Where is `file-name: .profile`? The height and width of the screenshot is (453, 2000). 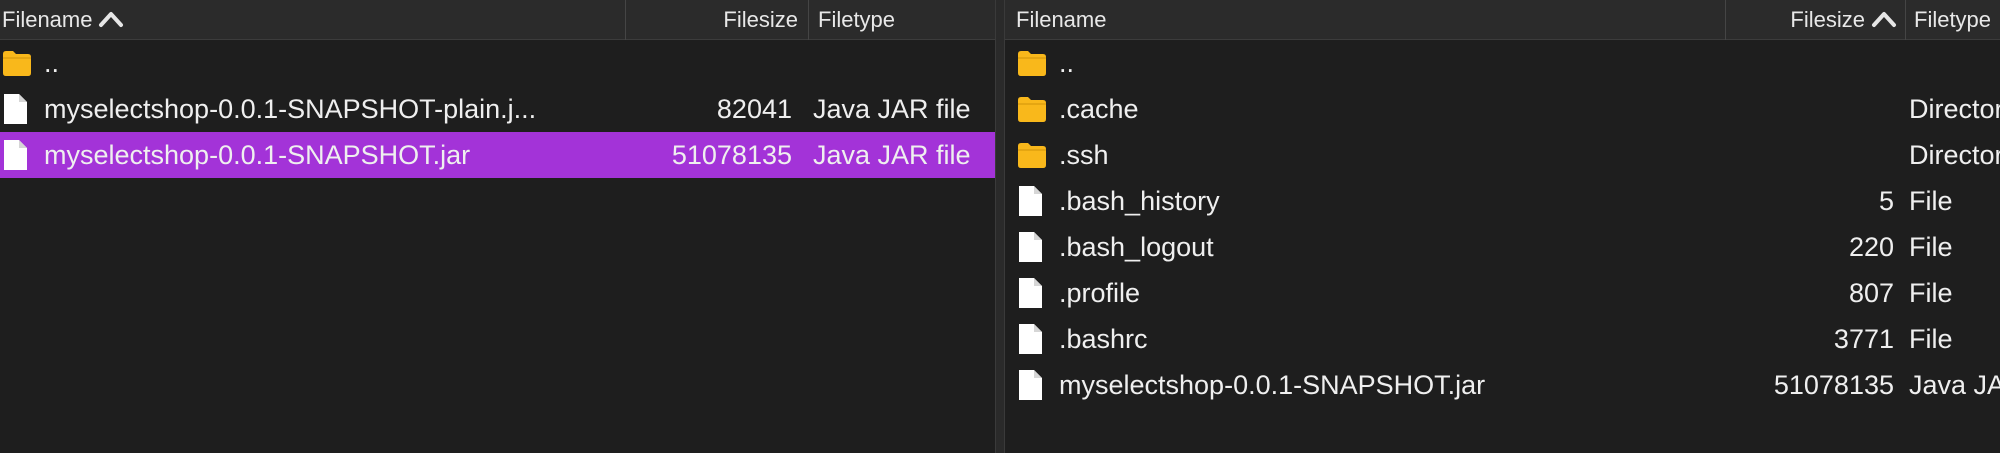
file-name: .profile is located at coordinates (1100, 293).